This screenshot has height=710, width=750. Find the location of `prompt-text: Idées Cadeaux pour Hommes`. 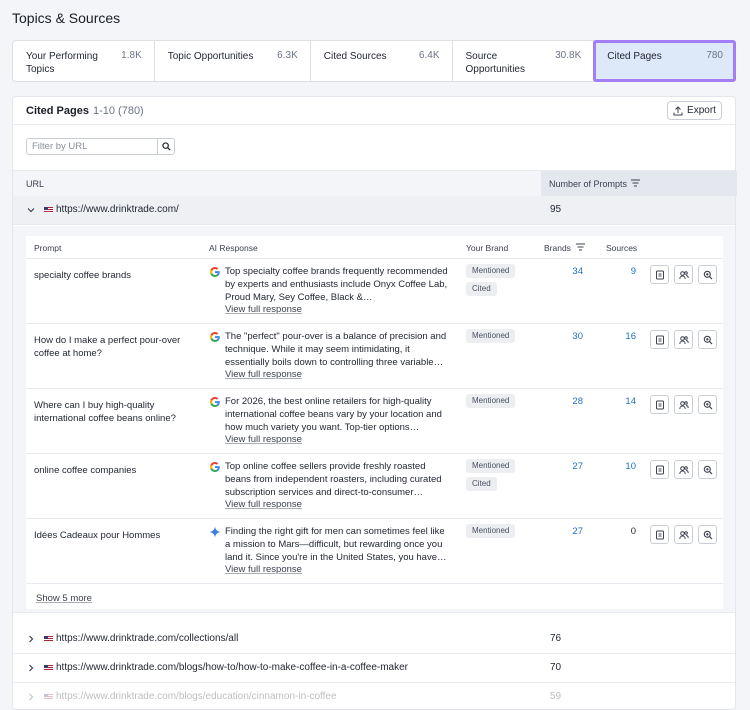

prompt-text: Idées Cadeaux pour Hommes is located at coordinates (97, 535).